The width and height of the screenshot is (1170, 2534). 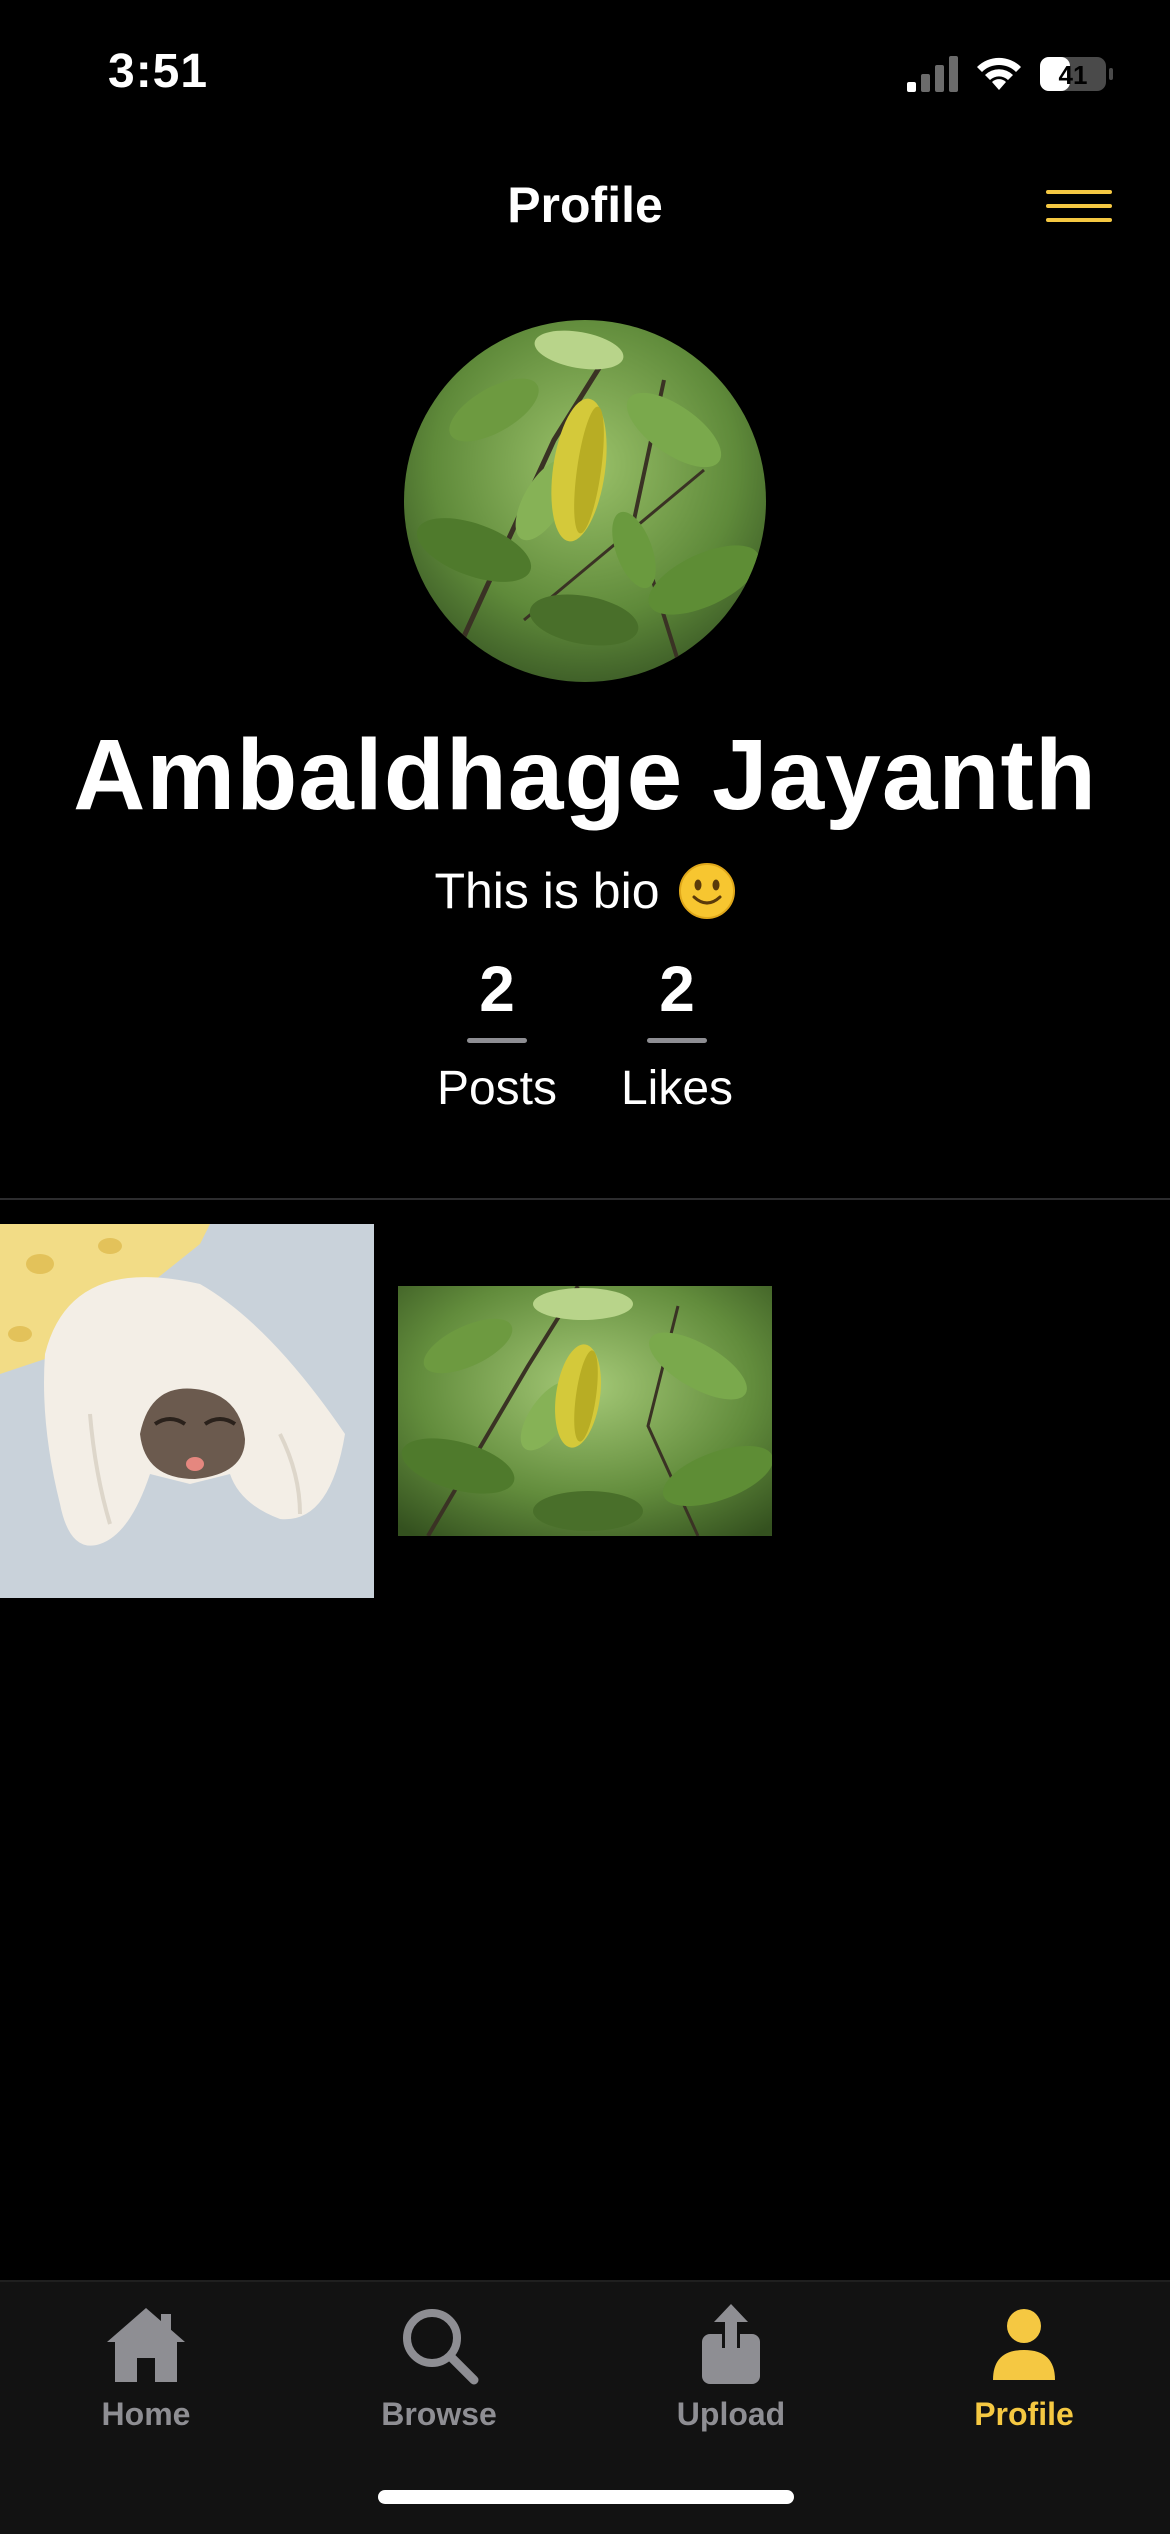 What do you see at coordinates (497, 1034) in the screenshot?
I see `posts-stat: 2 Posts` at bounding box center [497, 1034].